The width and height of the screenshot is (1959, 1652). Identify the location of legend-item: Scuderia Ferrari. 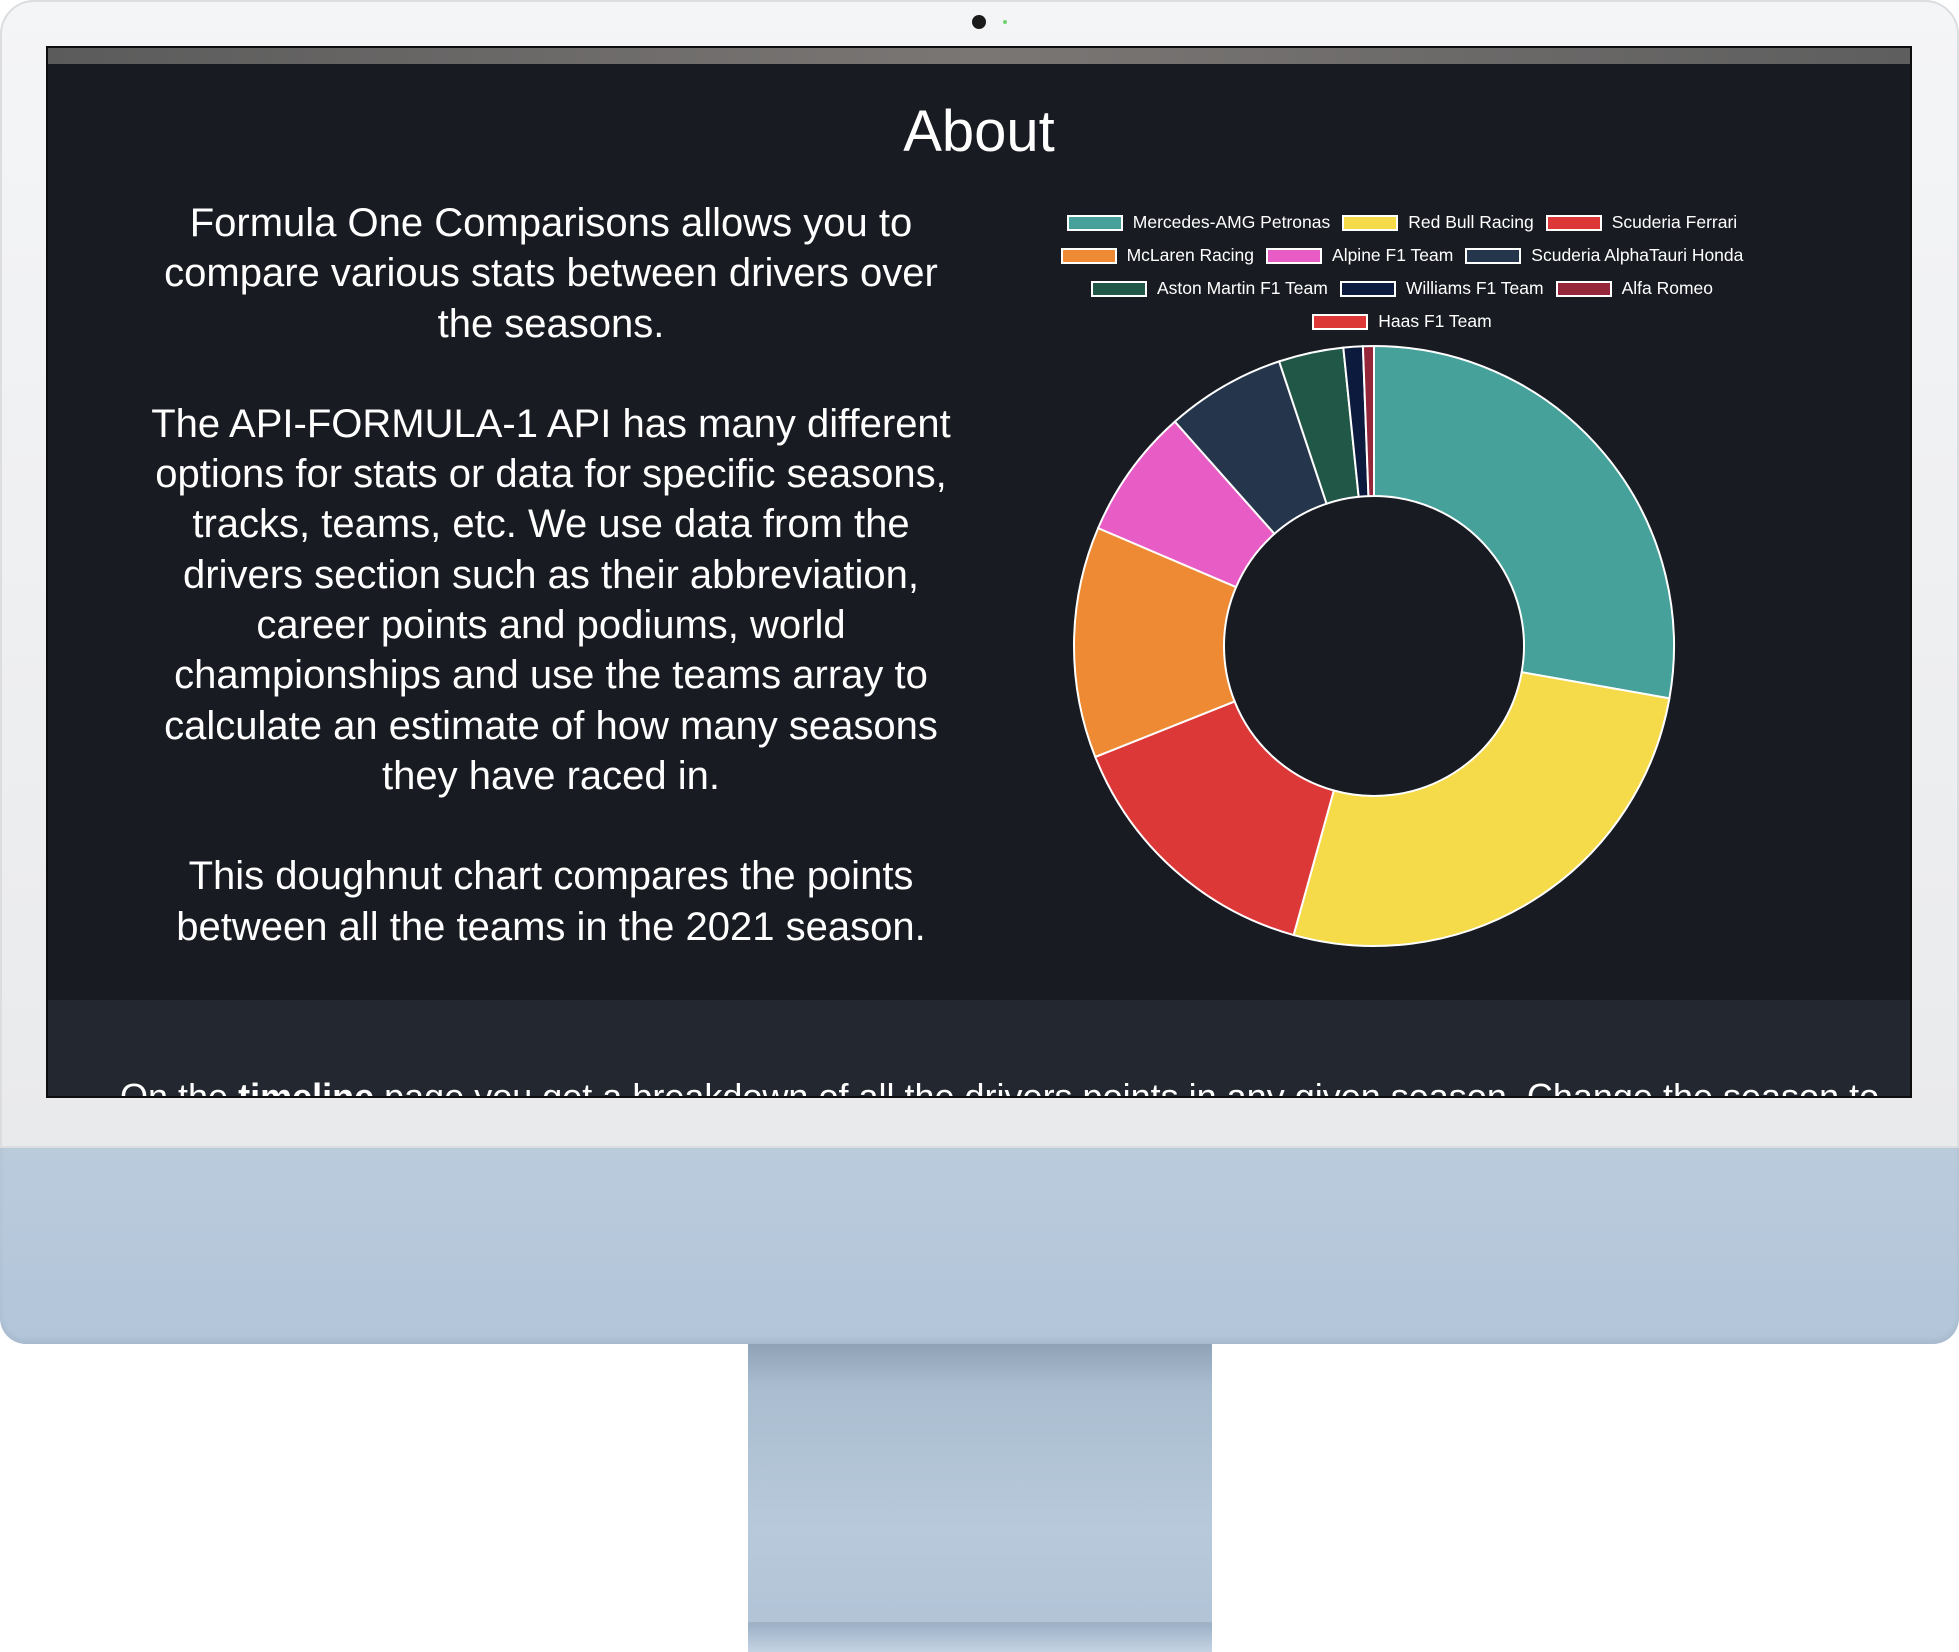
(1641, 222).